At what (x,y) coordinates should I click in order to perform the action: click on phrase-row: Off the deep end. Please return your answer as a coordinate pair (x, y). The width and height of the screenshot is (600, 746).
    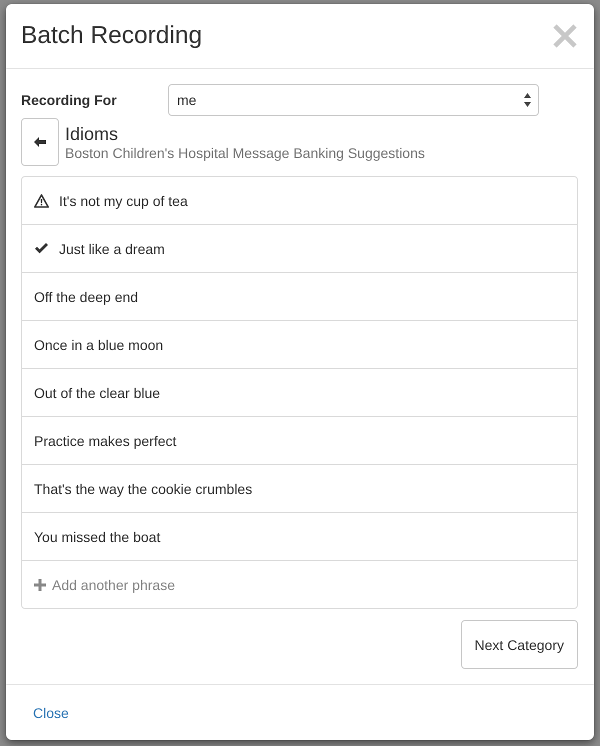
    Looking at the image, I should click on (299, 296).